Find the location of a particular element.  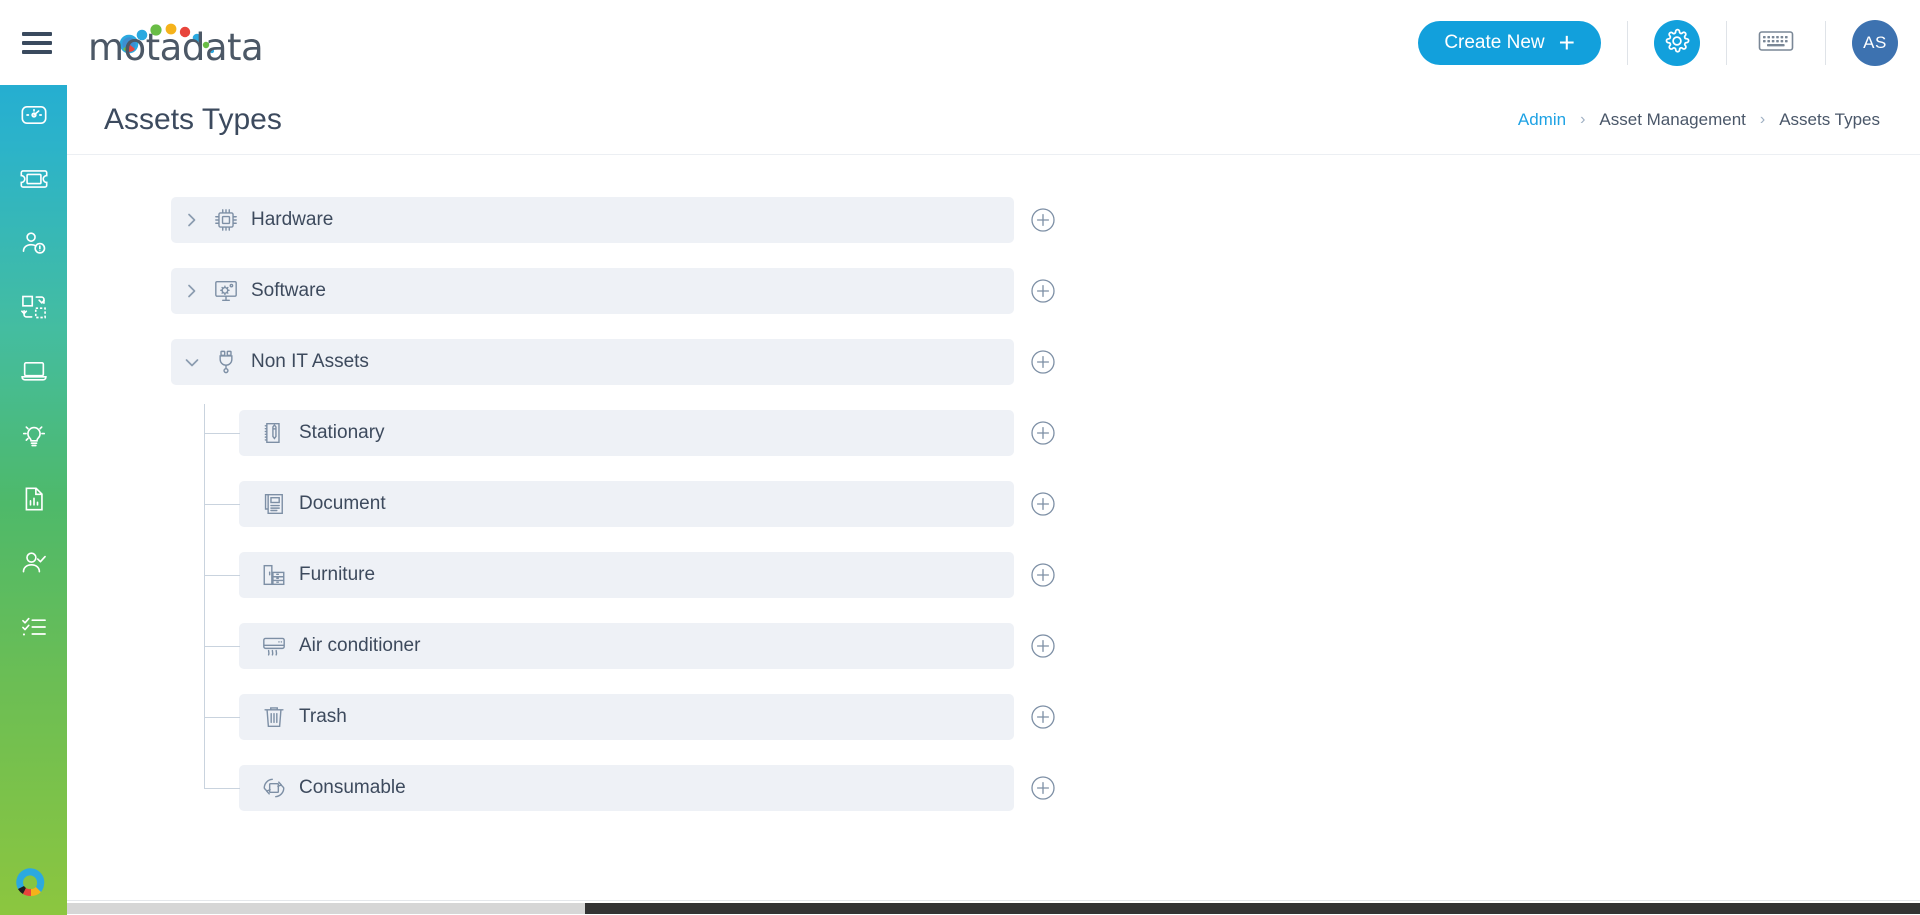

trash-icon is located at coordinates (274, 717).